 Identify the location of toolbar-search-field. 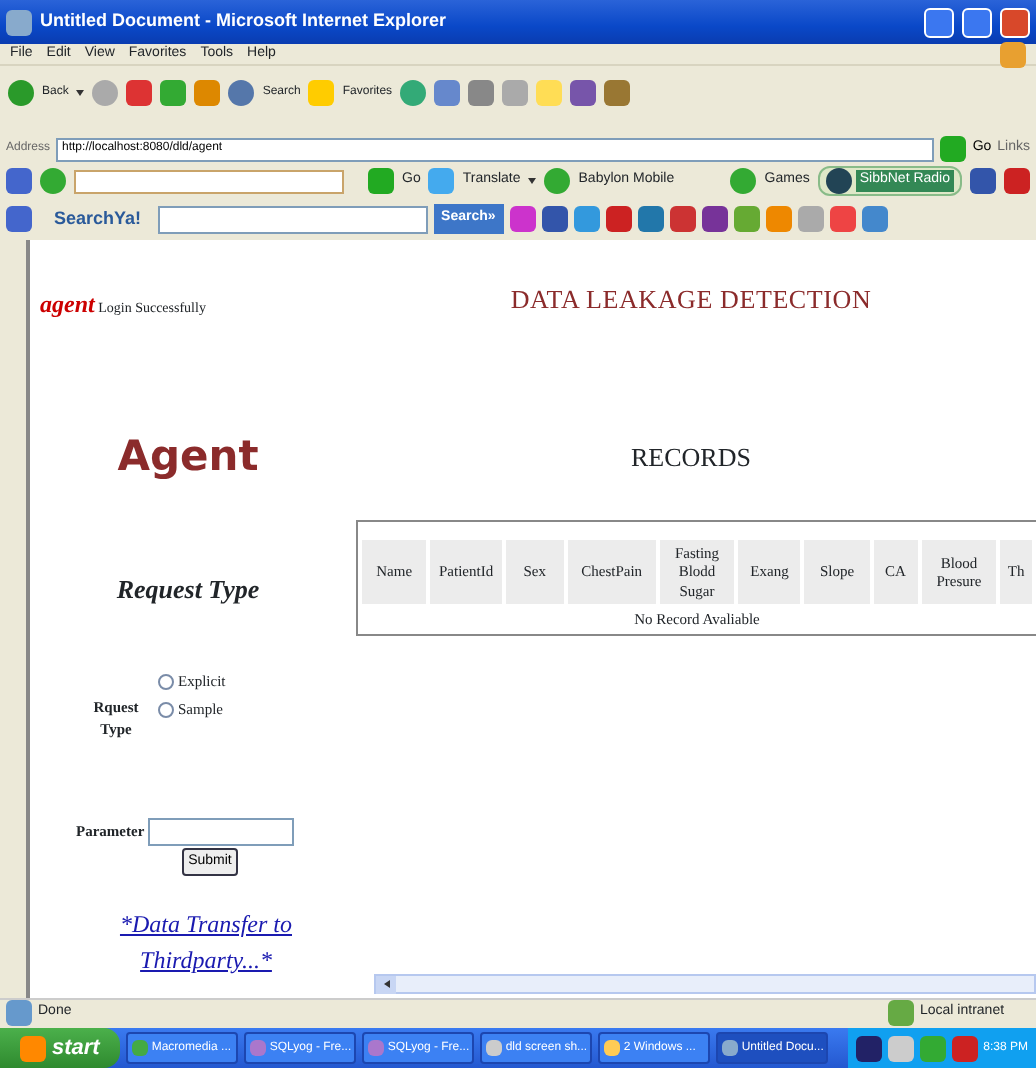
(209, 181).